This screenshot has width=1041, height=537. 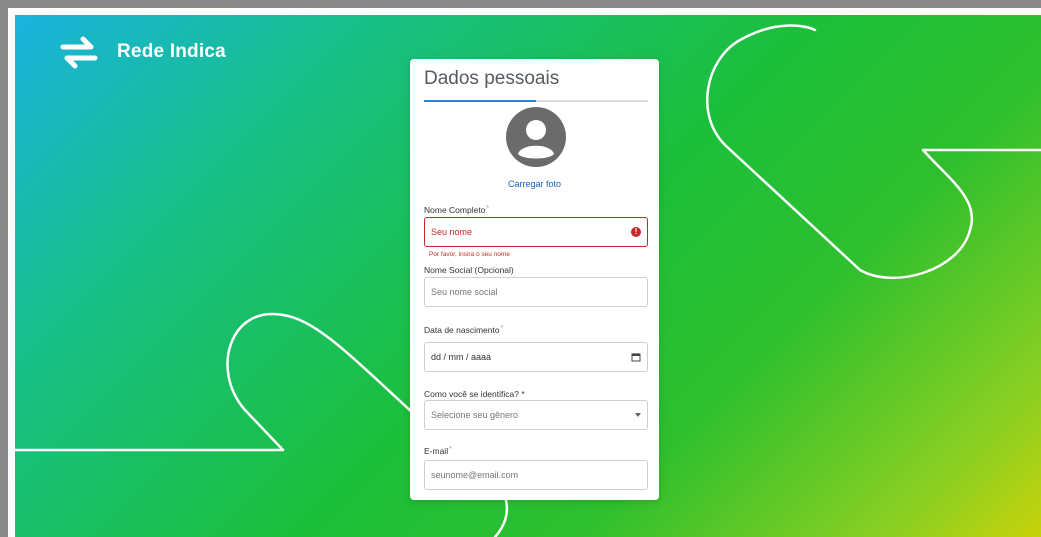 I want to click on birth-date-placeholder: dd / mm / aaaa, so click(x=461, y=357).